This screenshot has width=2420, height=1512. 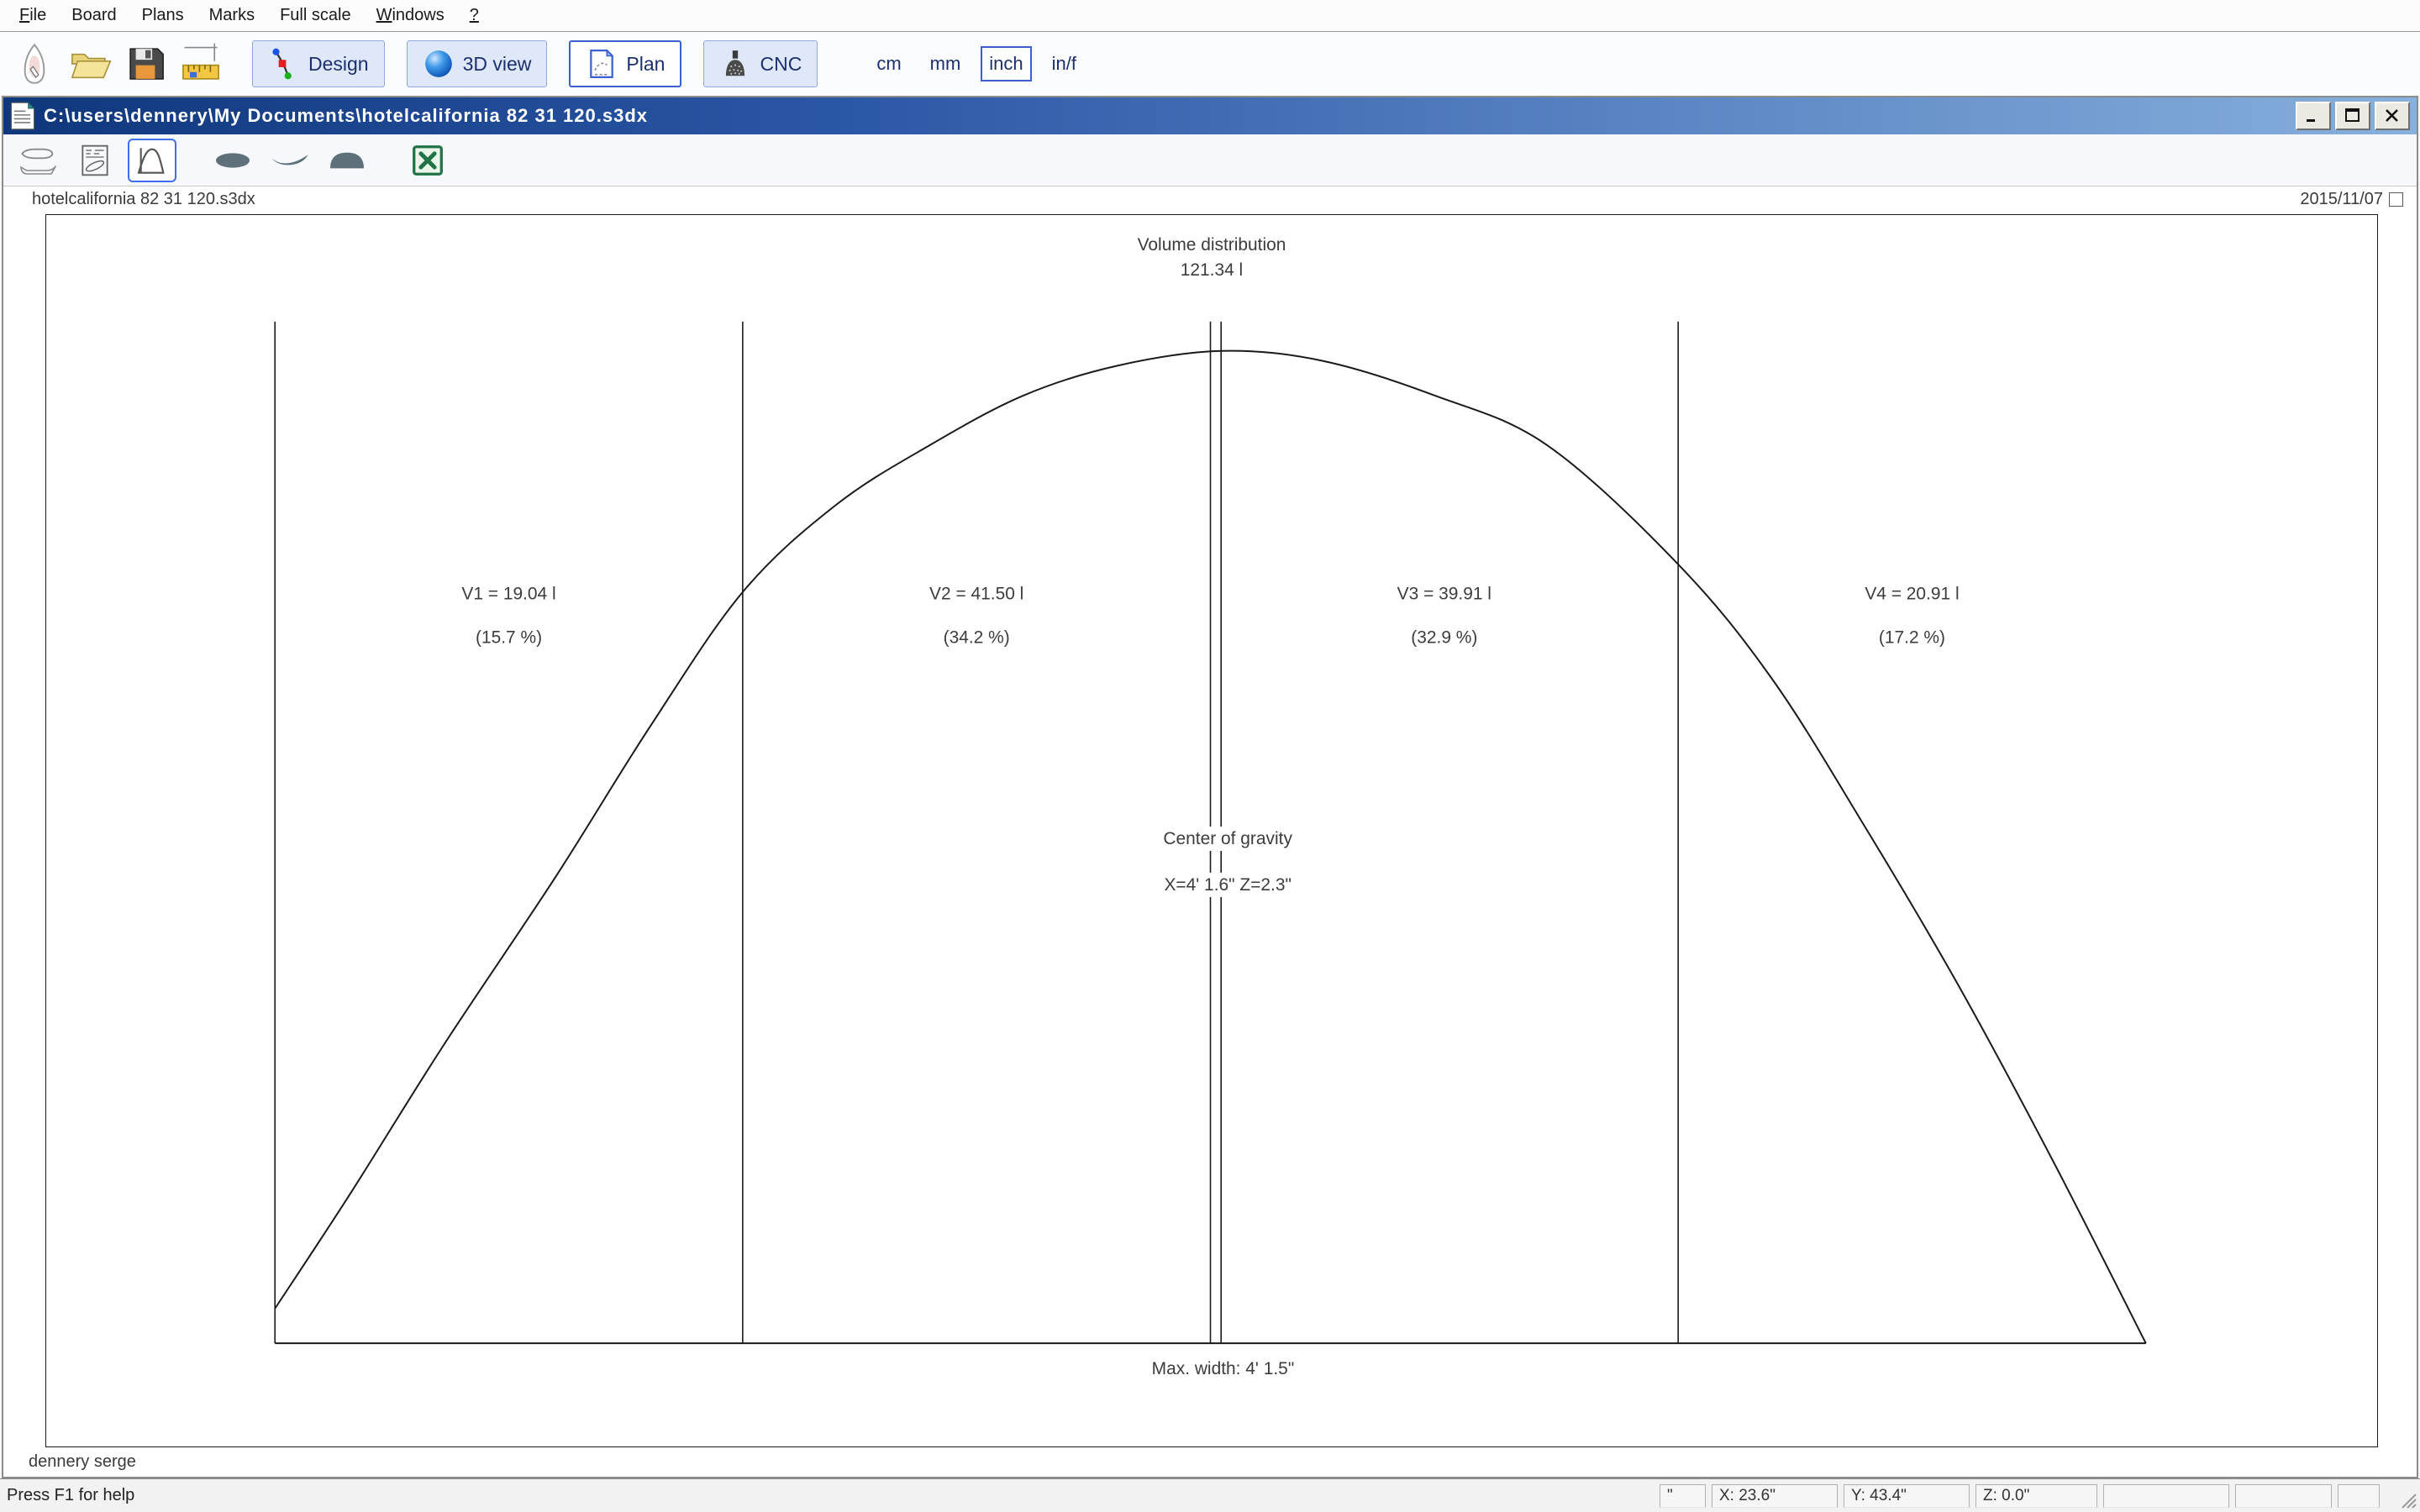 I want to click on close-button, so click(x=2392, y=116).